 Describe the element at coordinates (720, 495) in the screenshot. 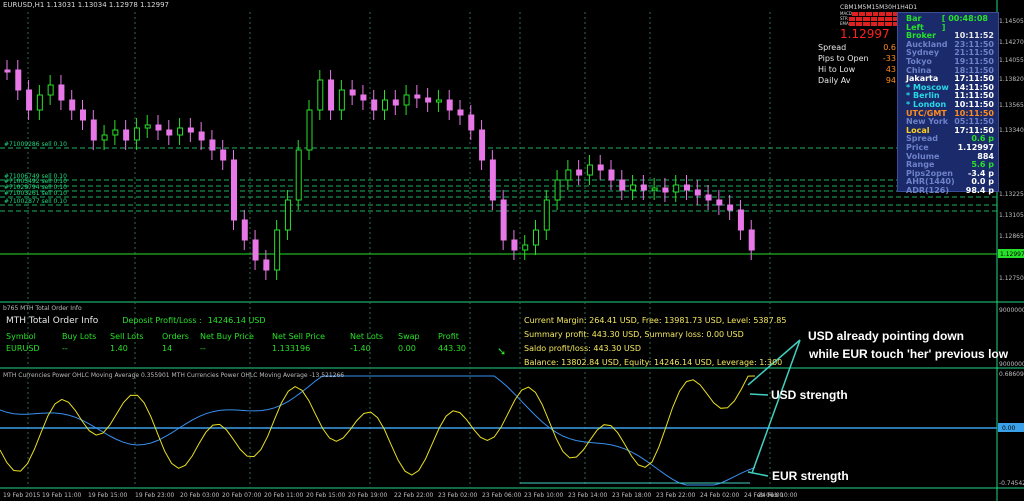

I see `x-axis-label: 24 Feb 02:00` at that location.